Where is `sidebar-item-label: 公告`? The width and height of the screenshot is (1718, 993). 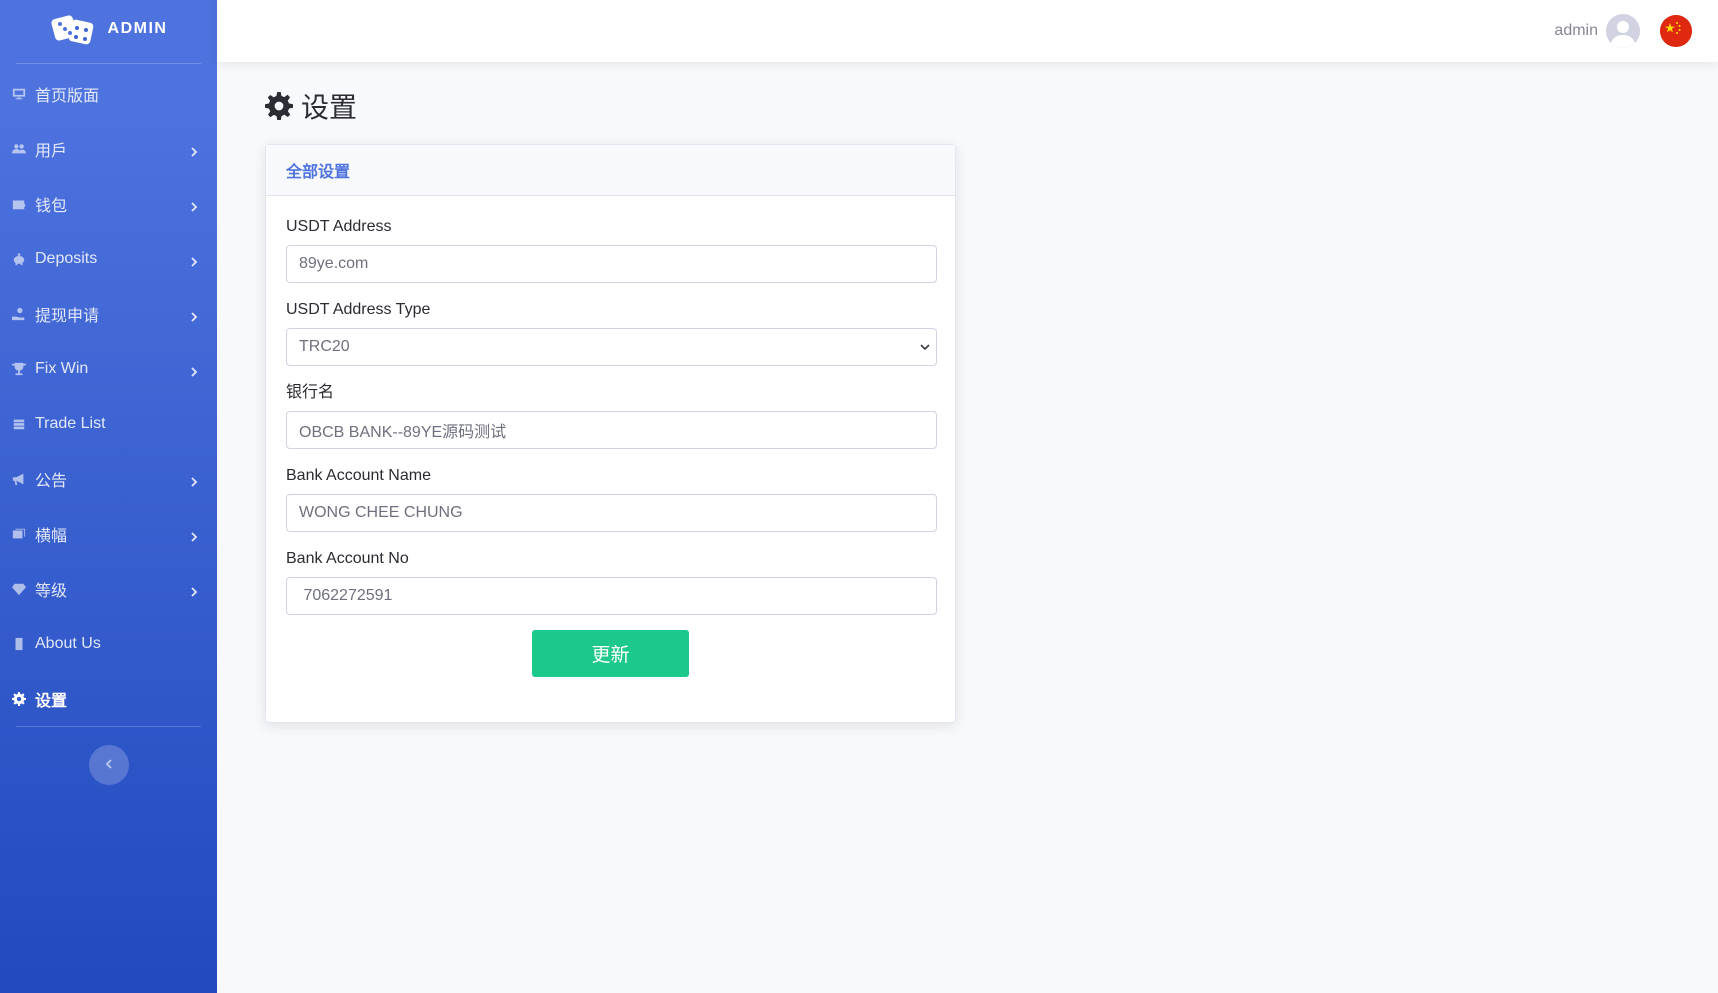
sidebar-item-label: 公告 is located at coordinates (51, 481).